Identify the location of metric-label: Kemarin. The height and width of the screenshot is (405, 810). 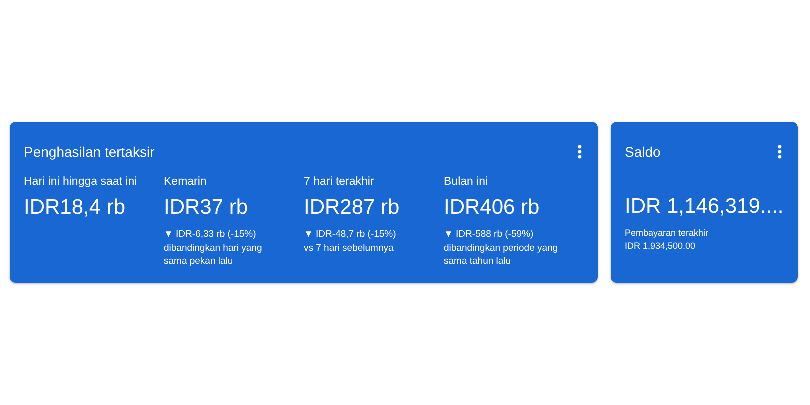
(186, 182).